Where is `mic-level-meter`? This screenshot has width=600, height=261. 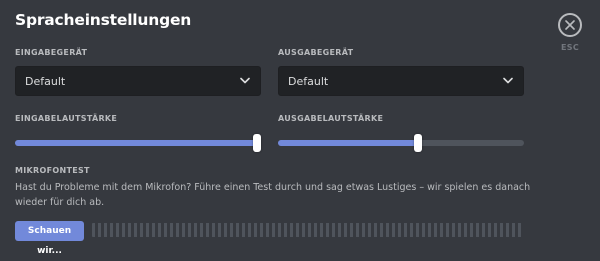 mic-level-meter is located at coordinates (308, 230).